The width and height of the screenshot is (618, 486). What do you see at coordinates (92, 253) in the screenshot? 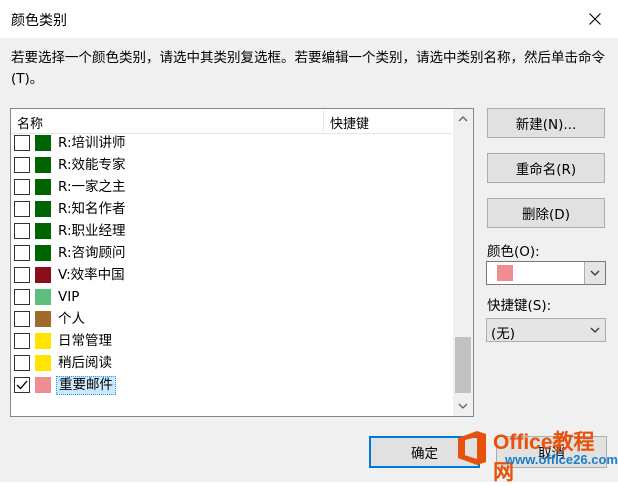
I see `category-name: R:咨询顾问` at bounding box center [92, 253].